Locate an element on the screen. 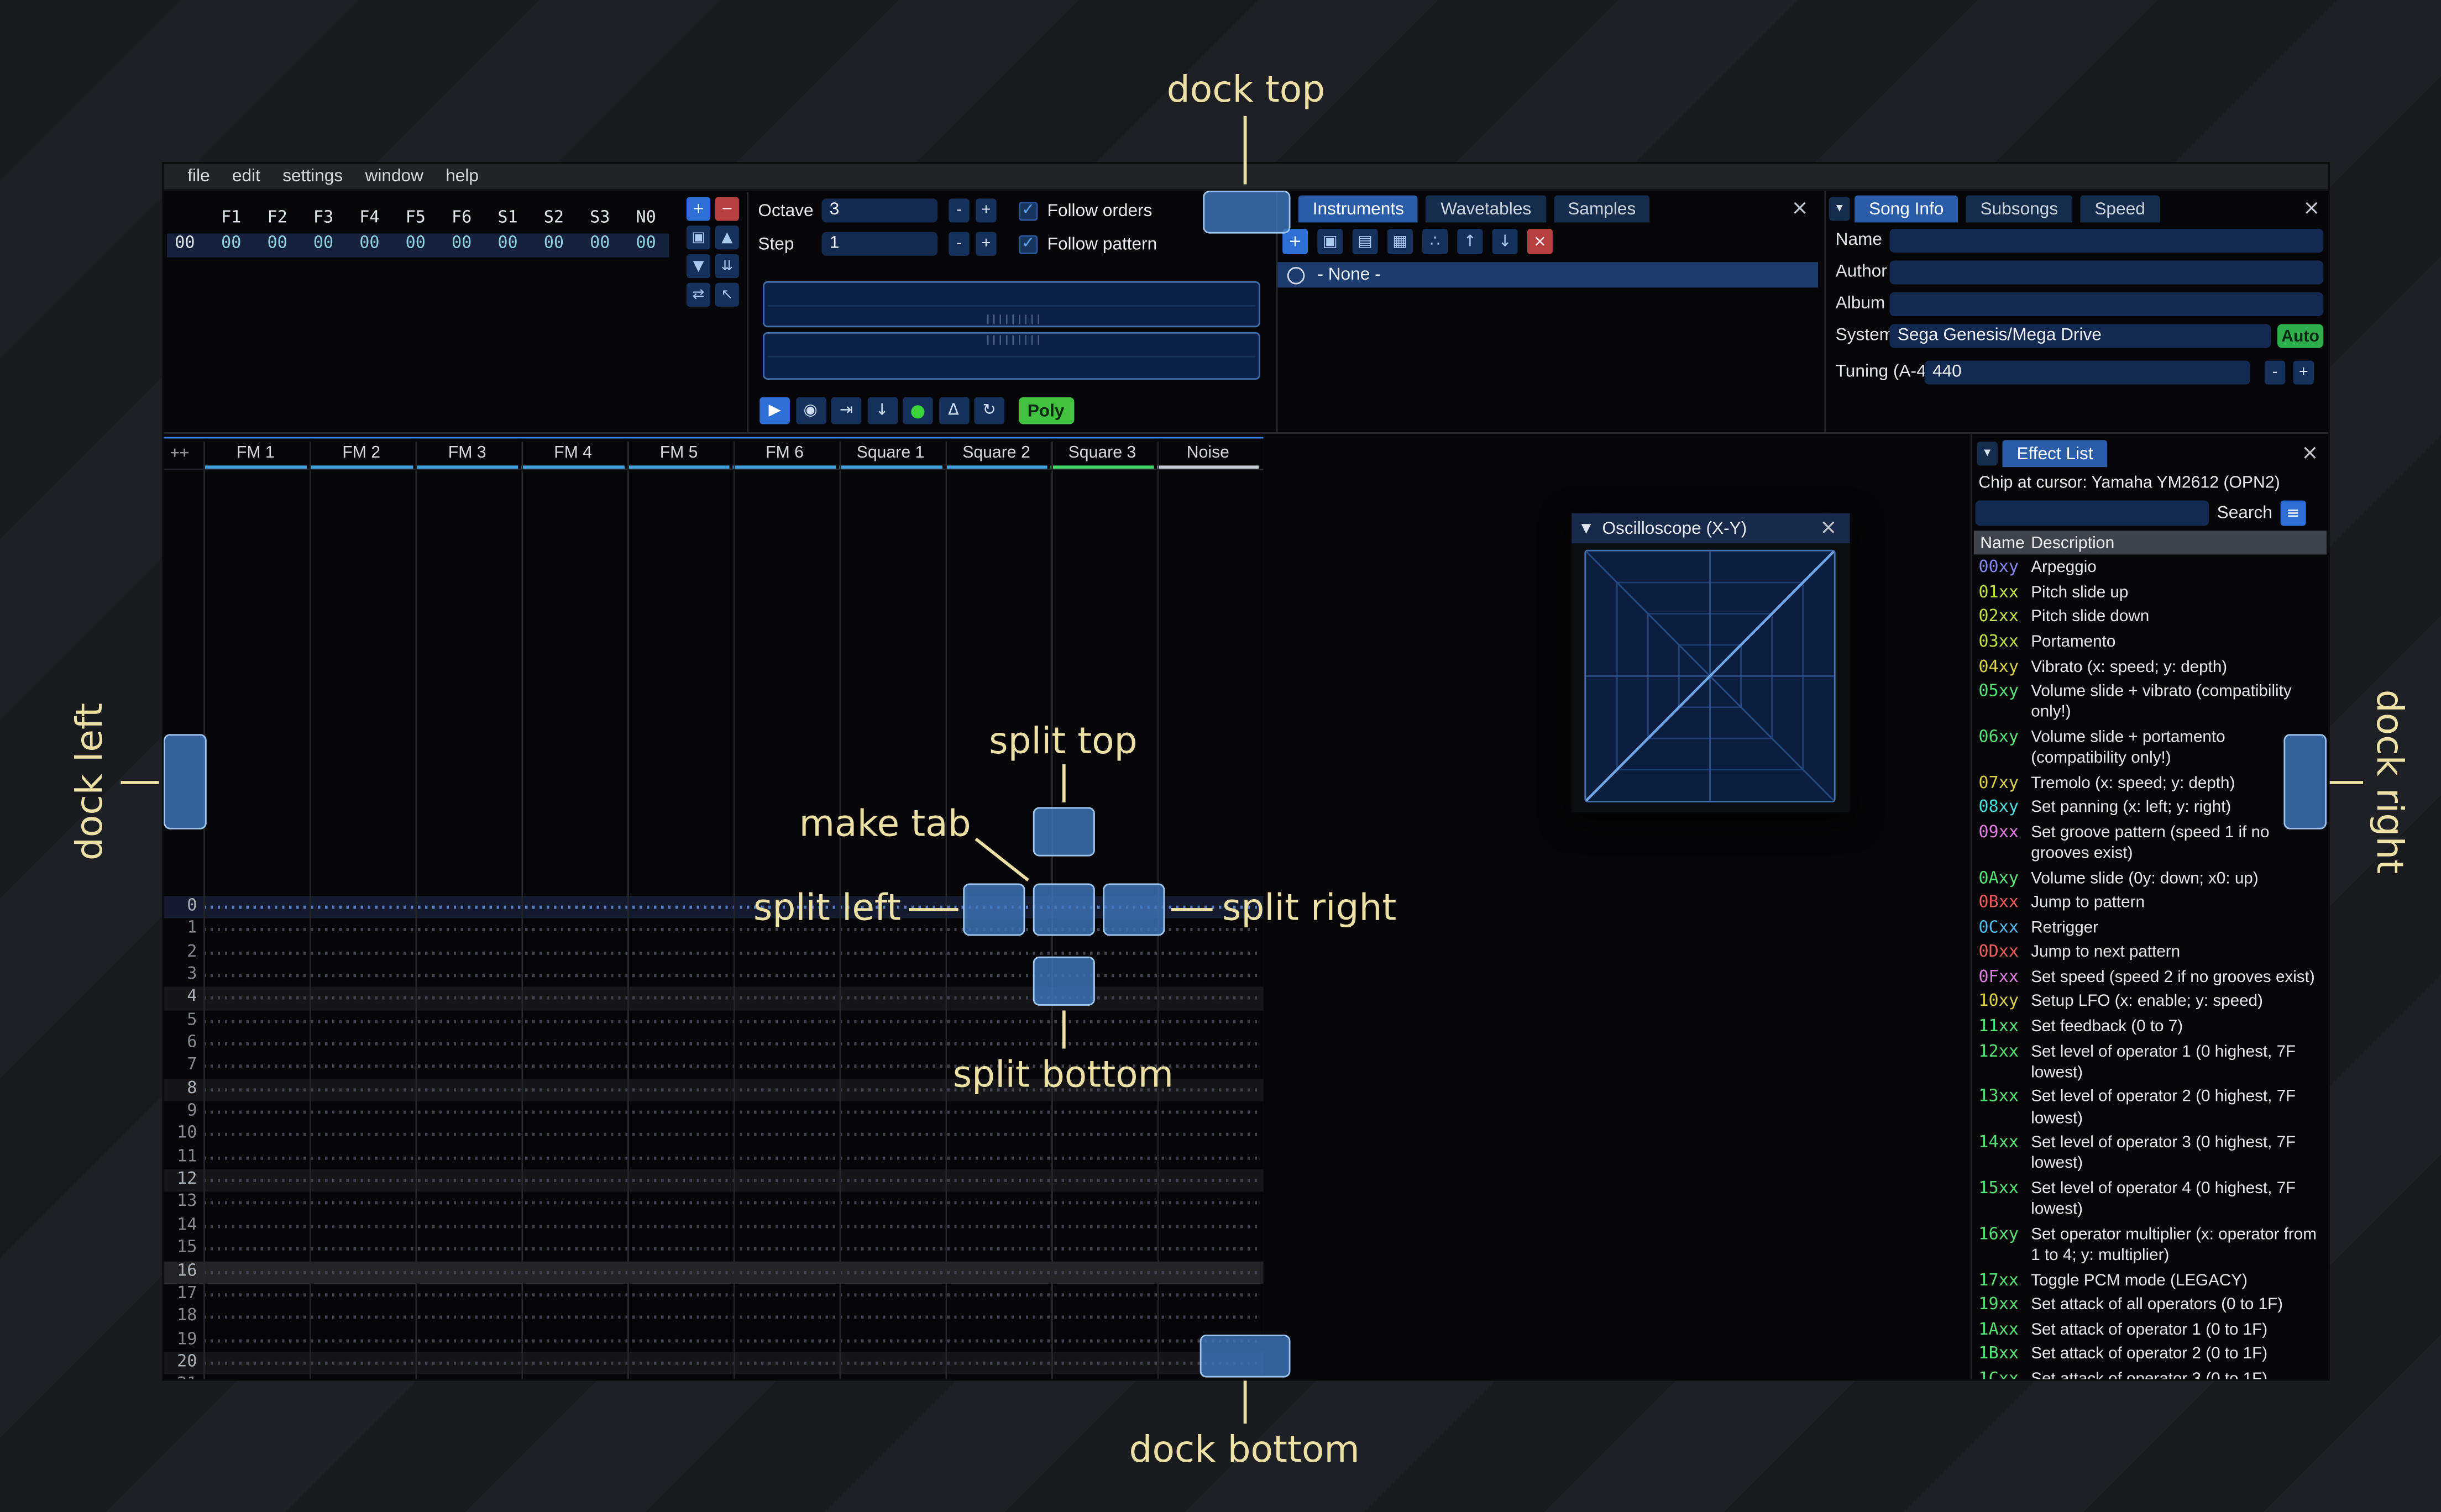  order-channel-header: N0 is located at coordinates (646, 219).